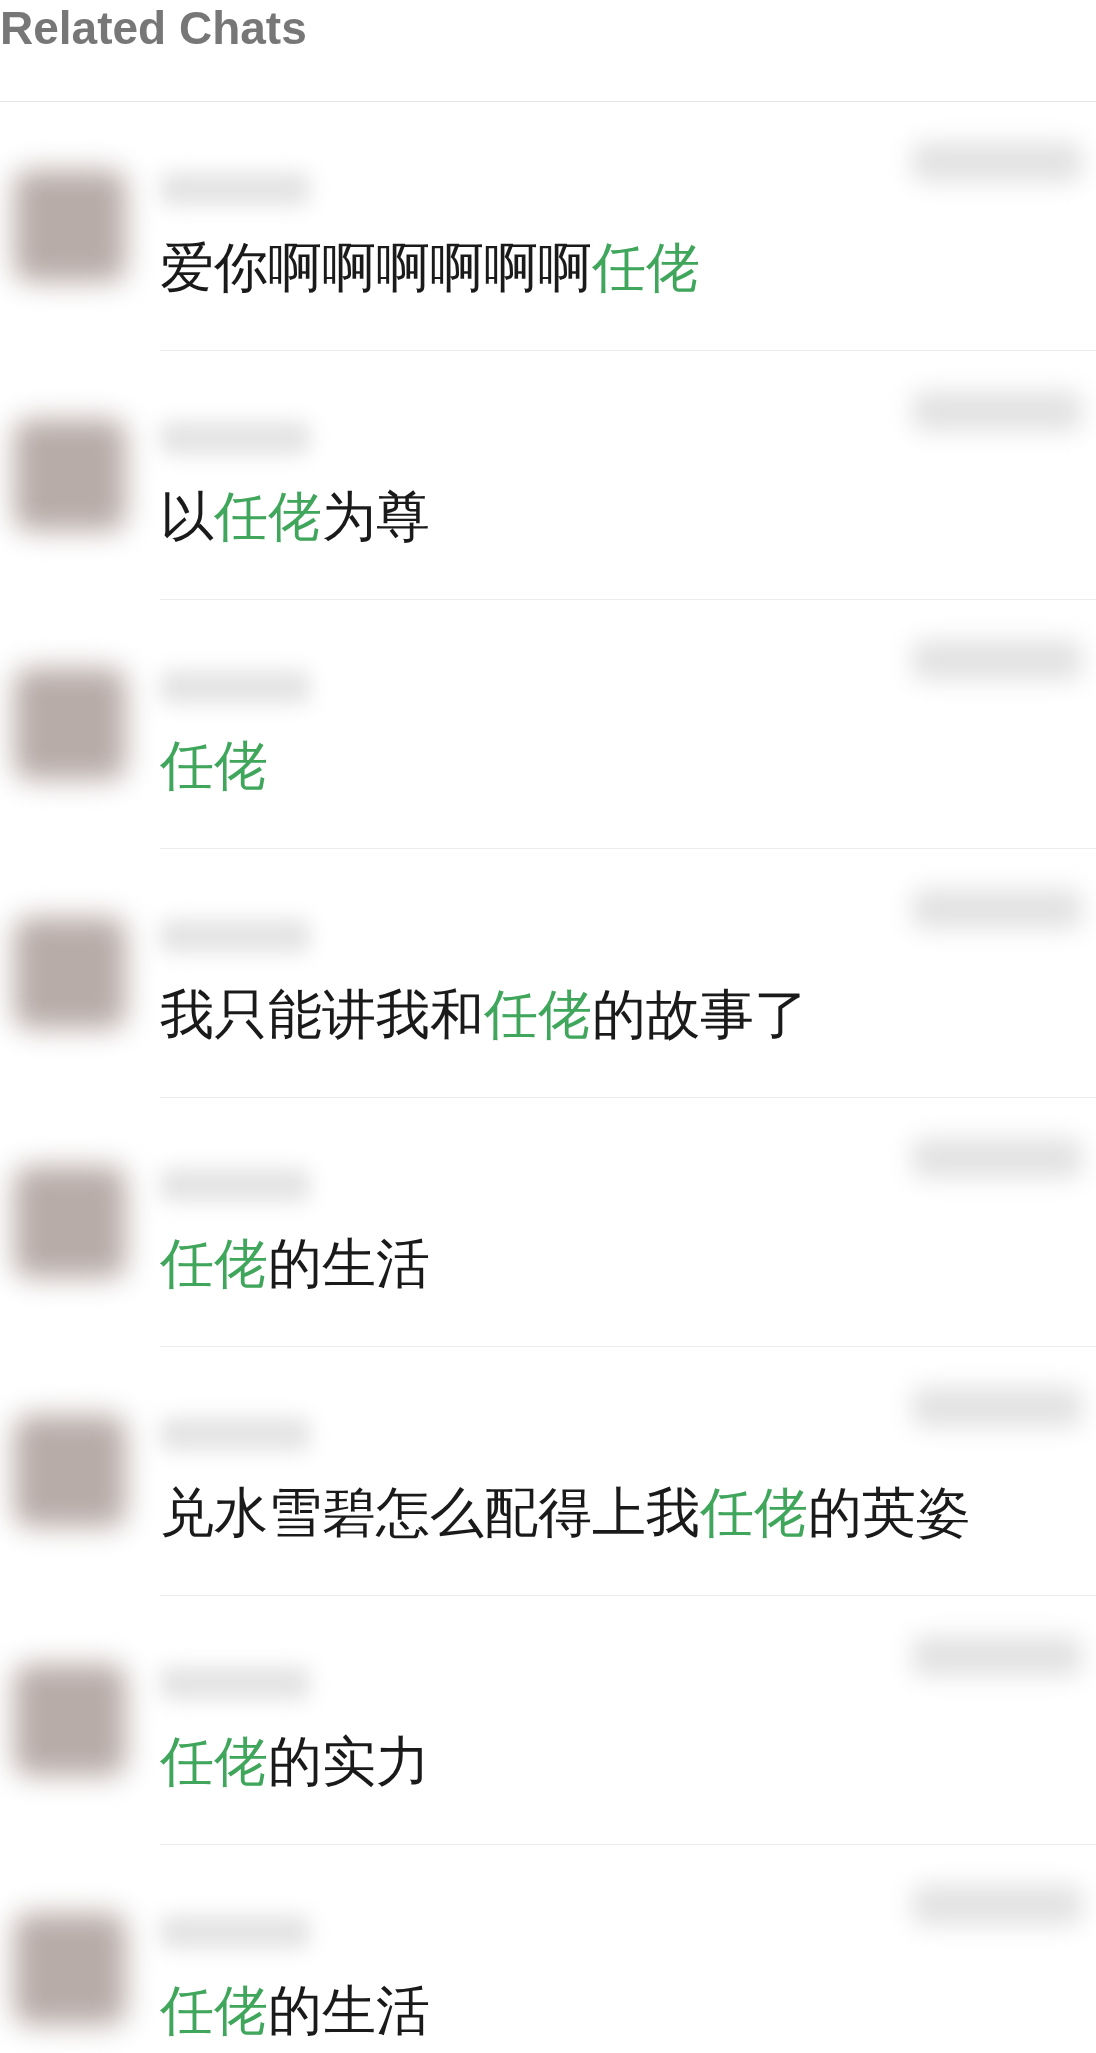 Image resolution: width=1096 pixels, height=2053 pixels. What do you see at coordinates (484, 1015) in the screenshot?
I see `message-text: 我只能讲我和任佬的故事了` at bounding box center [484, 1015].